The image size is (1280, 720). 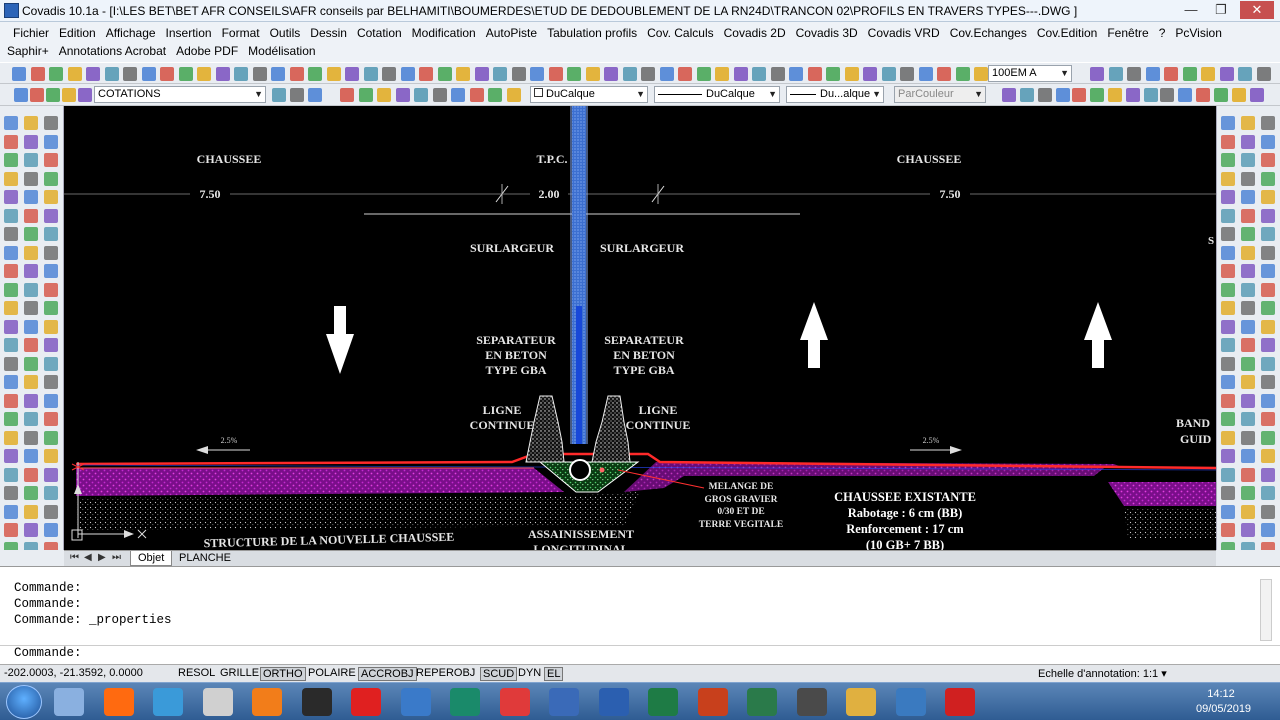 I want to click on menu-item: Dessin, so click(x=328, y=33).